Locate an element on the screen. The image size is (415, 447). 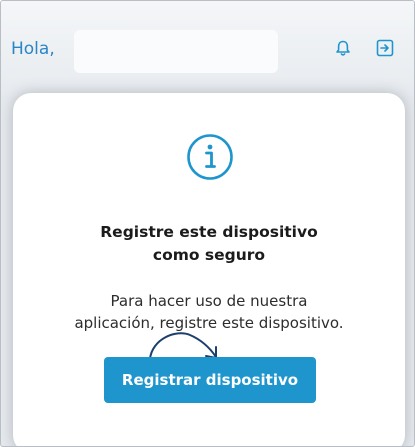
modal-message-line-1: Para hacer uso de nuestra is located at coordinates (209, 301).